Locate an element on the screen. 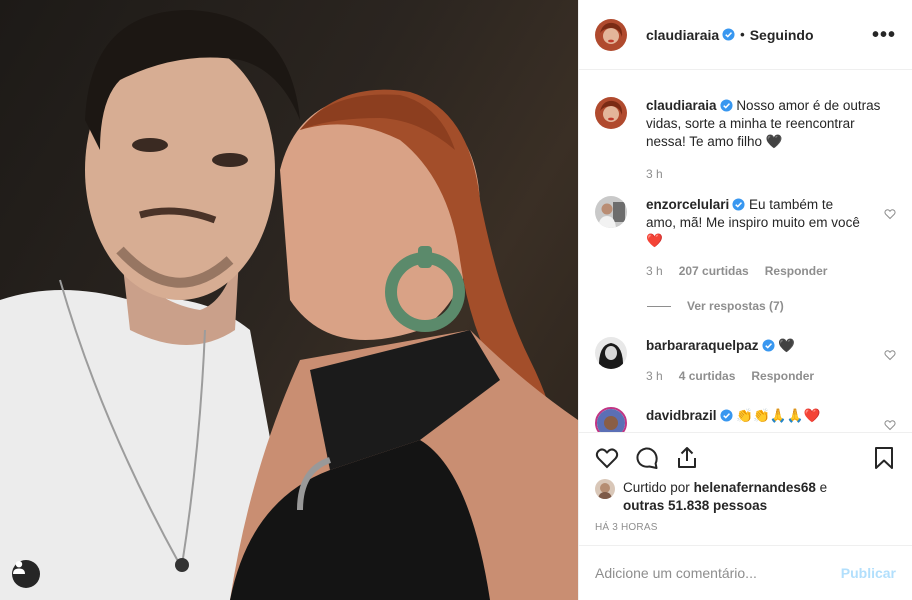  comment-button is located at coordinates (647, 458).